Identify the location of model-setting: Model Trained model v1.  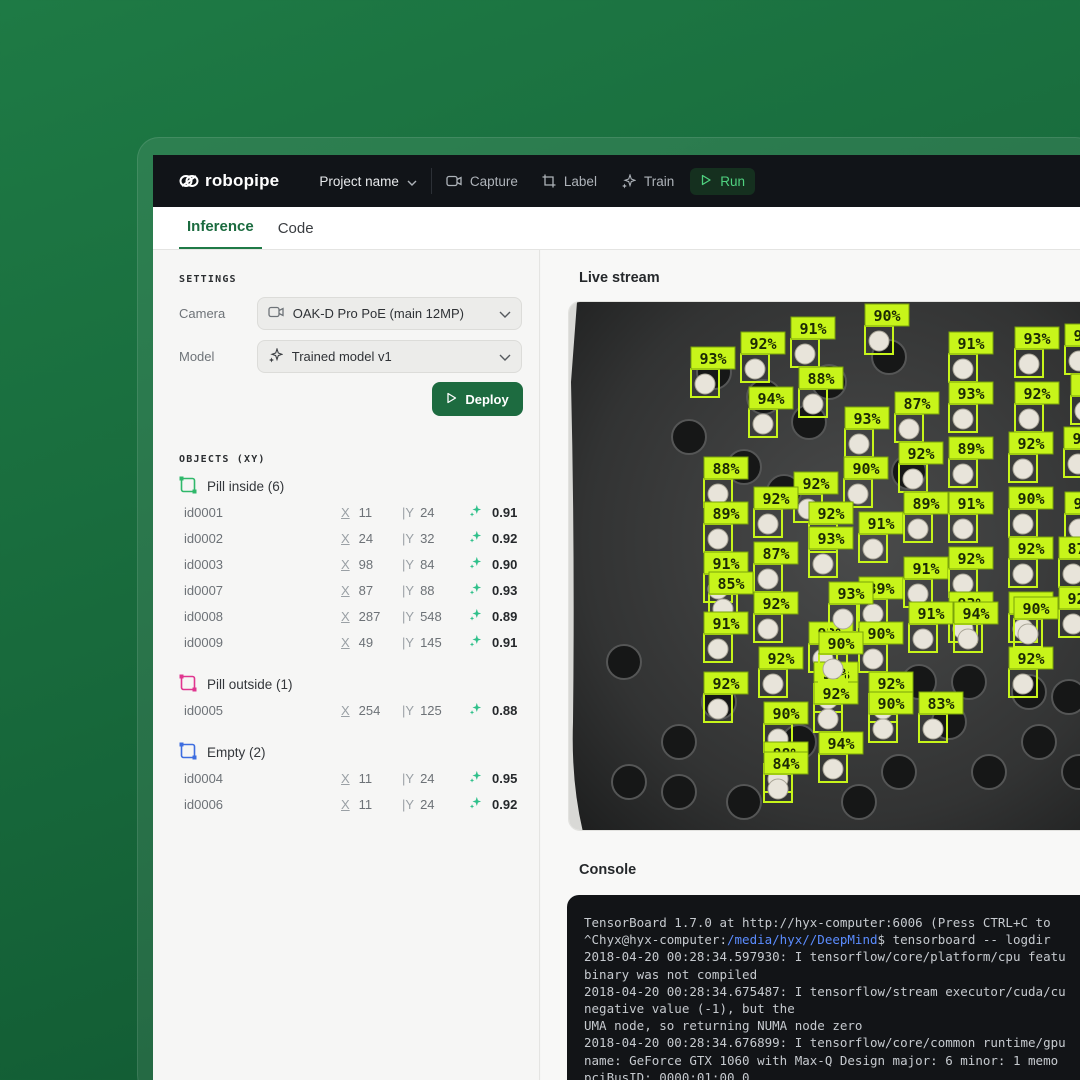
(350, 356).